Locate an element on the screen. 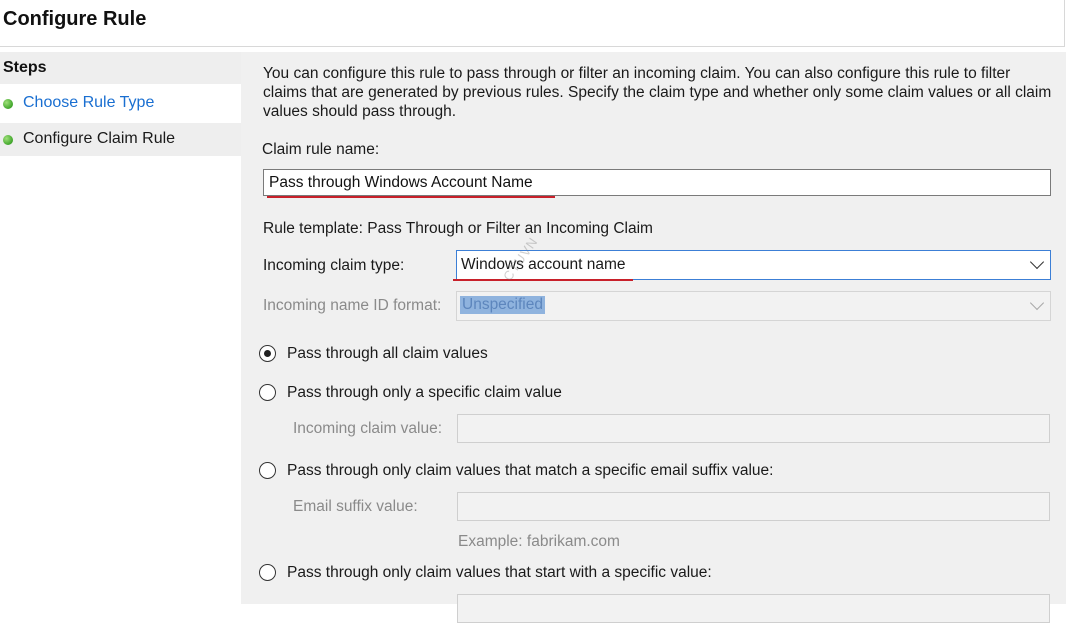  step-configure-claim-rule: Configure Claim Rule is located at coordinates (120, 139).